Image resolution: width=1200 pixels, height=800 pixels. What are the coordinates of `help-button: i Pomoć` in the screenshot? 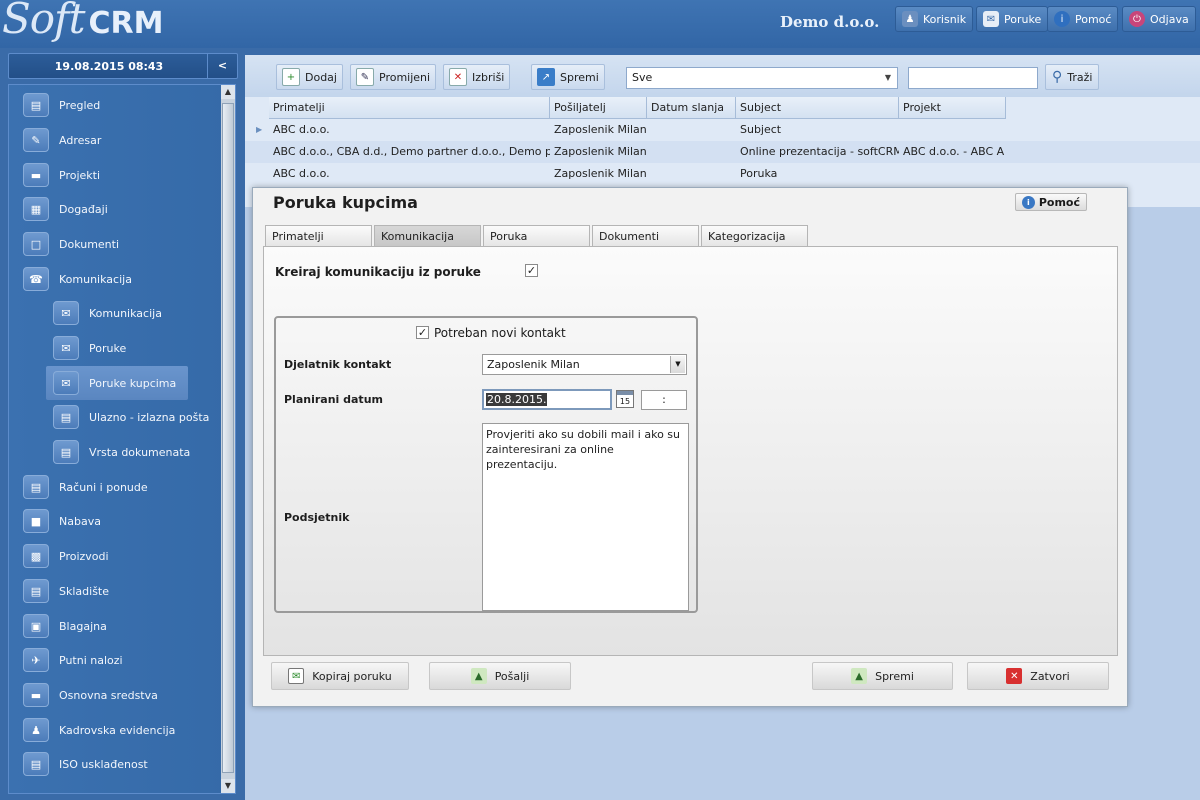 It's located at (1083, 19).